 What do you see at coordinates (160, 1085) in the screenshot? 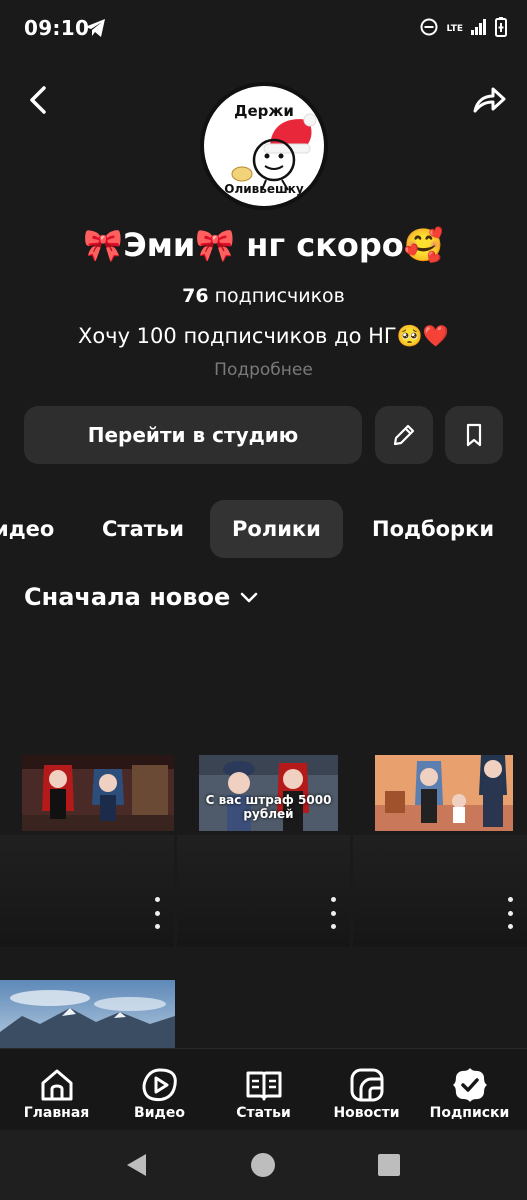
I see `video-play-icon` at bounding box center [160, 1085].